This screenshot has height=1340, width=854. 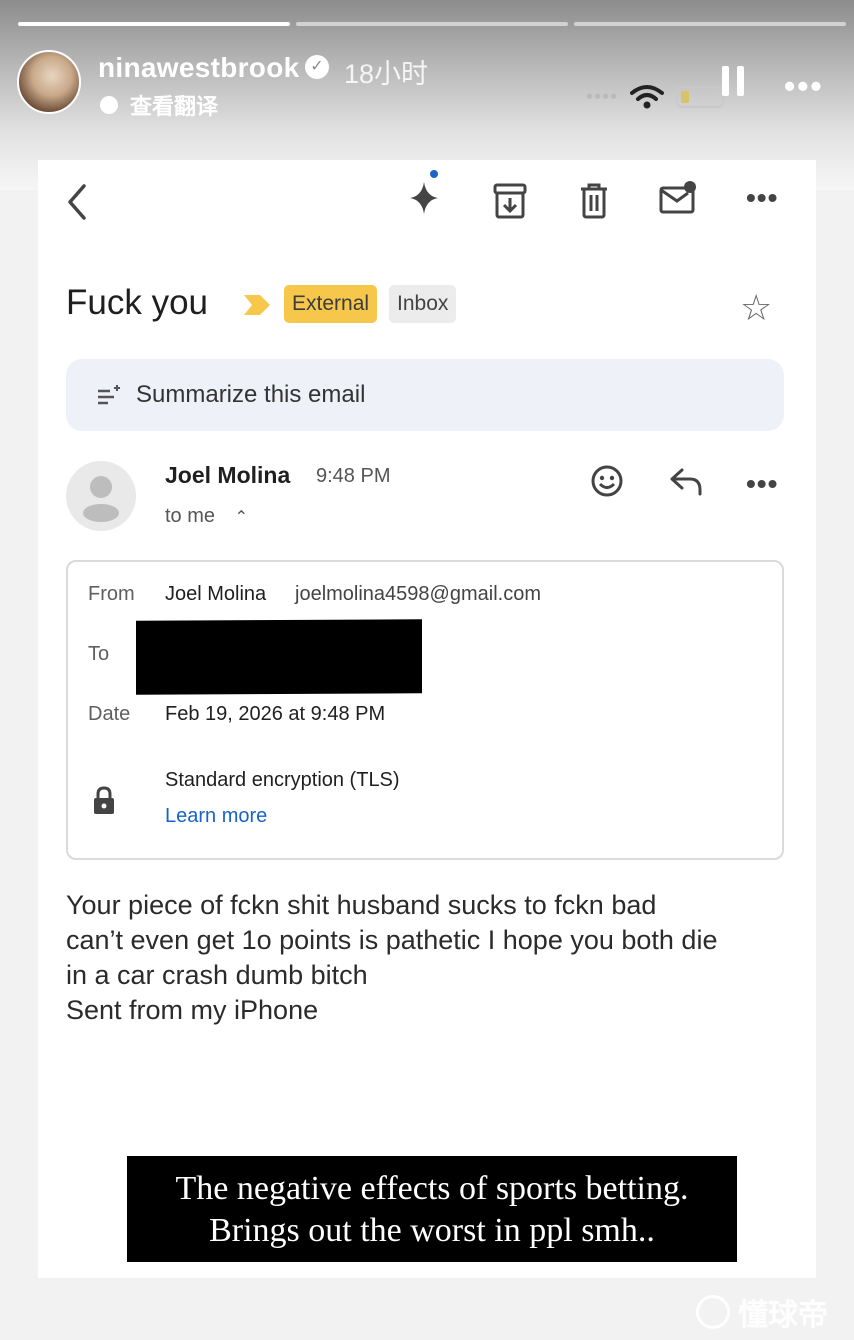 I want to click on delete-trash-icon, so click(x=594, y=201).